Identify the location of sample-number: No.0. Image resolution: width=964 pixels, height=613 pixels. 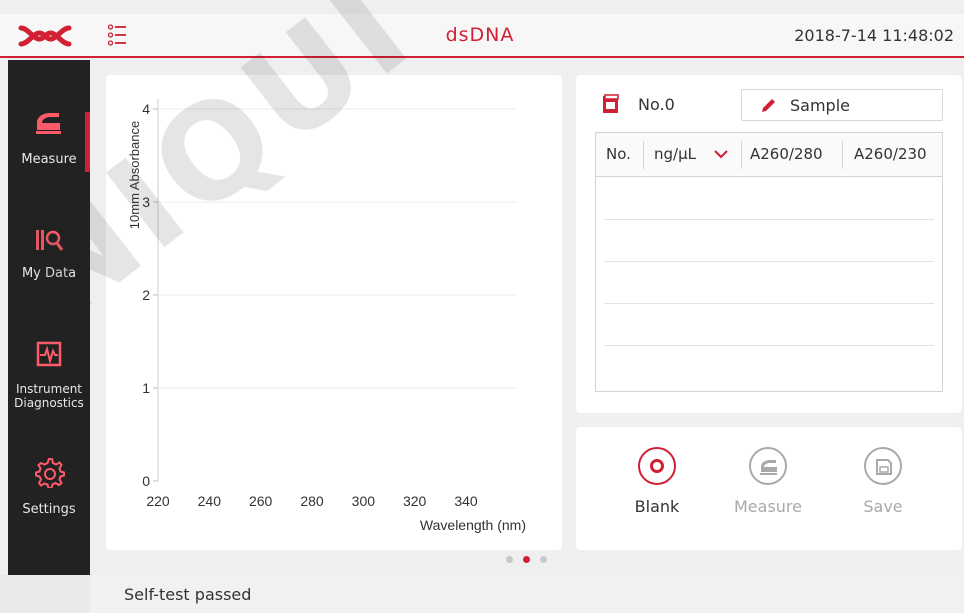
(656, 104).